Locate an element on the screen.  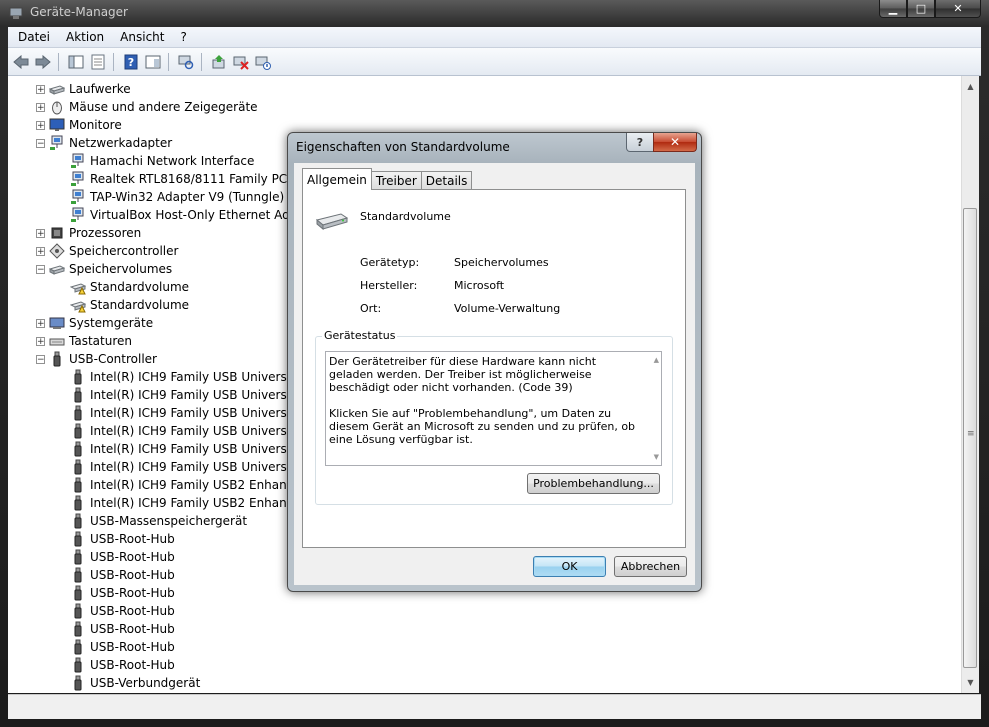
tree-item: − USB-Controller is located at coordinates (96, 359).